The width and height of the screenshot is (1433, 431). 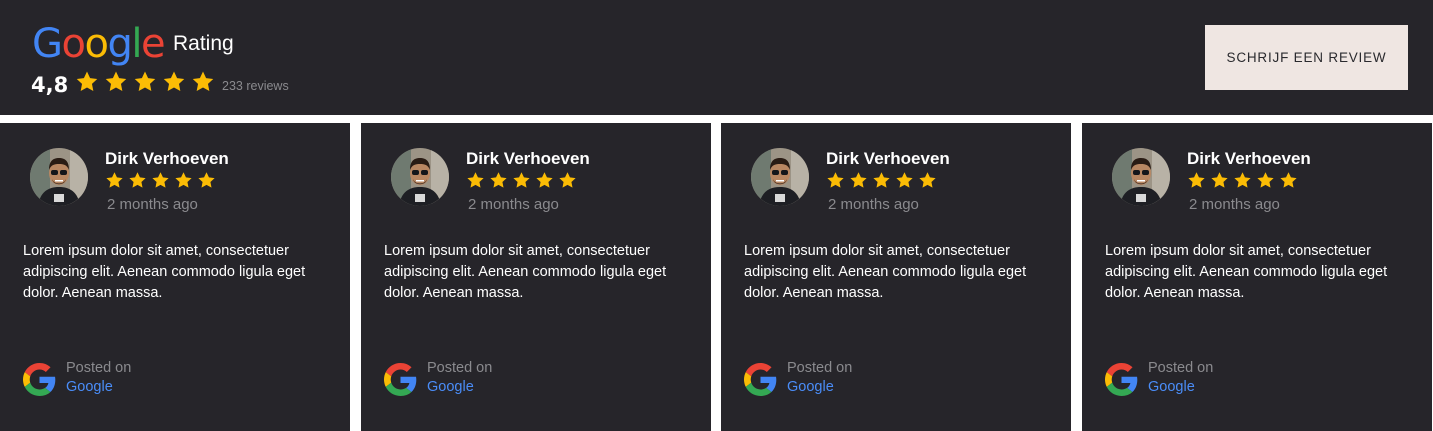 What do you see at coordinates (203, 43) in the screenshot?
I see `rating-label: Rating` at bounding box center [203, 43].